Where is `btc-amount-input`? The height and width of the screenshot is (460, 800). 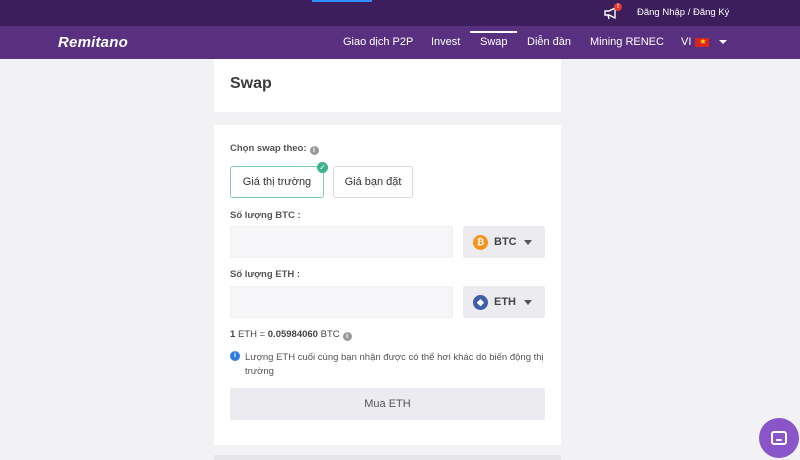
btc-amount-input is located at coordinates (341, 242).